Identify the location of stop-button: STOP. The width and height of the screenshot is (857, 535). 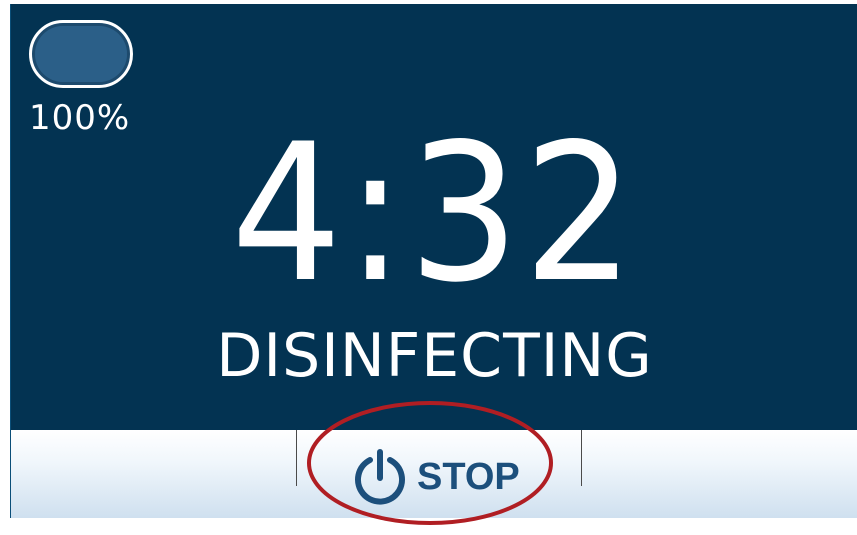
(441, 477).